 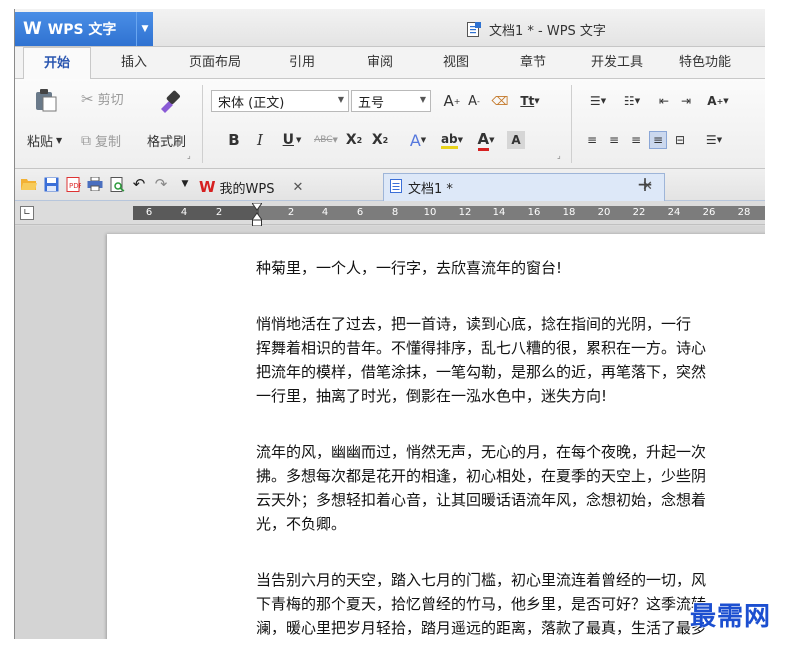 I want to click on ruler-tick: 6, so click(x=149, y=212).